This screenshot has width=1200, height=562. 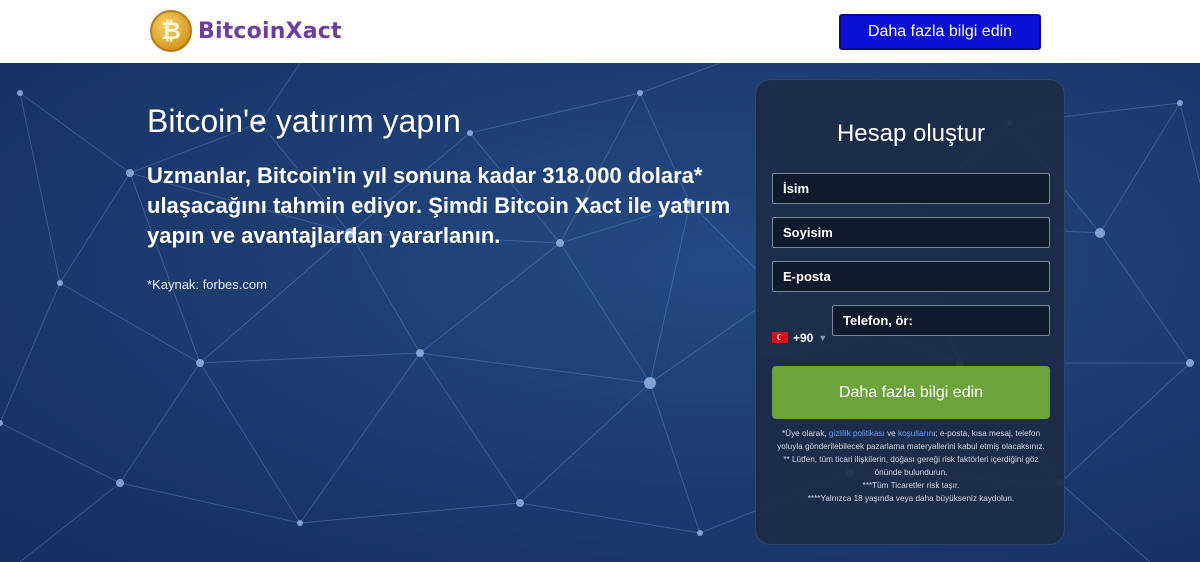 What do you see at coordinates (823, 337) in the screenshot?
I see `chevron-down-icon: ▼` at bounding box center [823, 337].